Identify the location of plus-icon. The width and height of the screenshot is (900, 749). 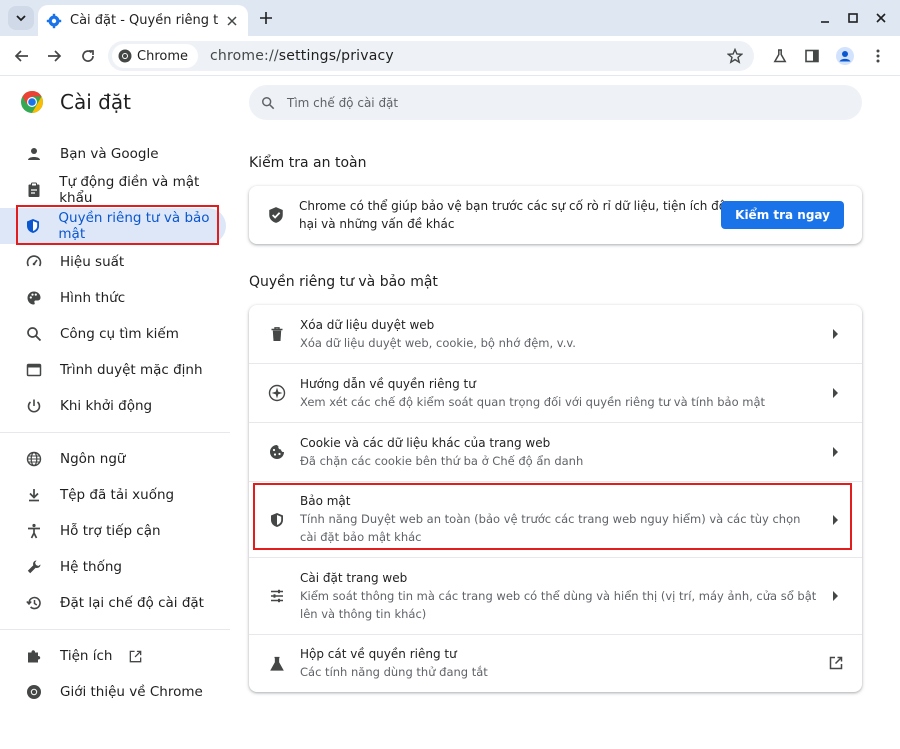
(266, 18).